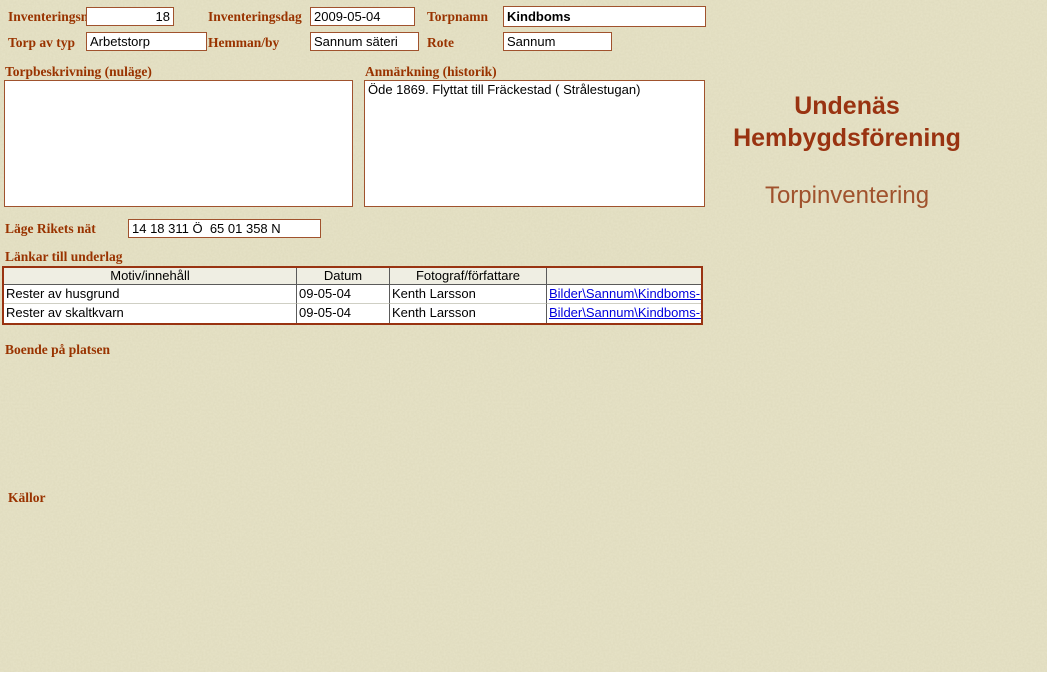  Describe the element at coordinates (847, 195) in the screenshot. I see `page-subtitle: Torpinventering` at that location.